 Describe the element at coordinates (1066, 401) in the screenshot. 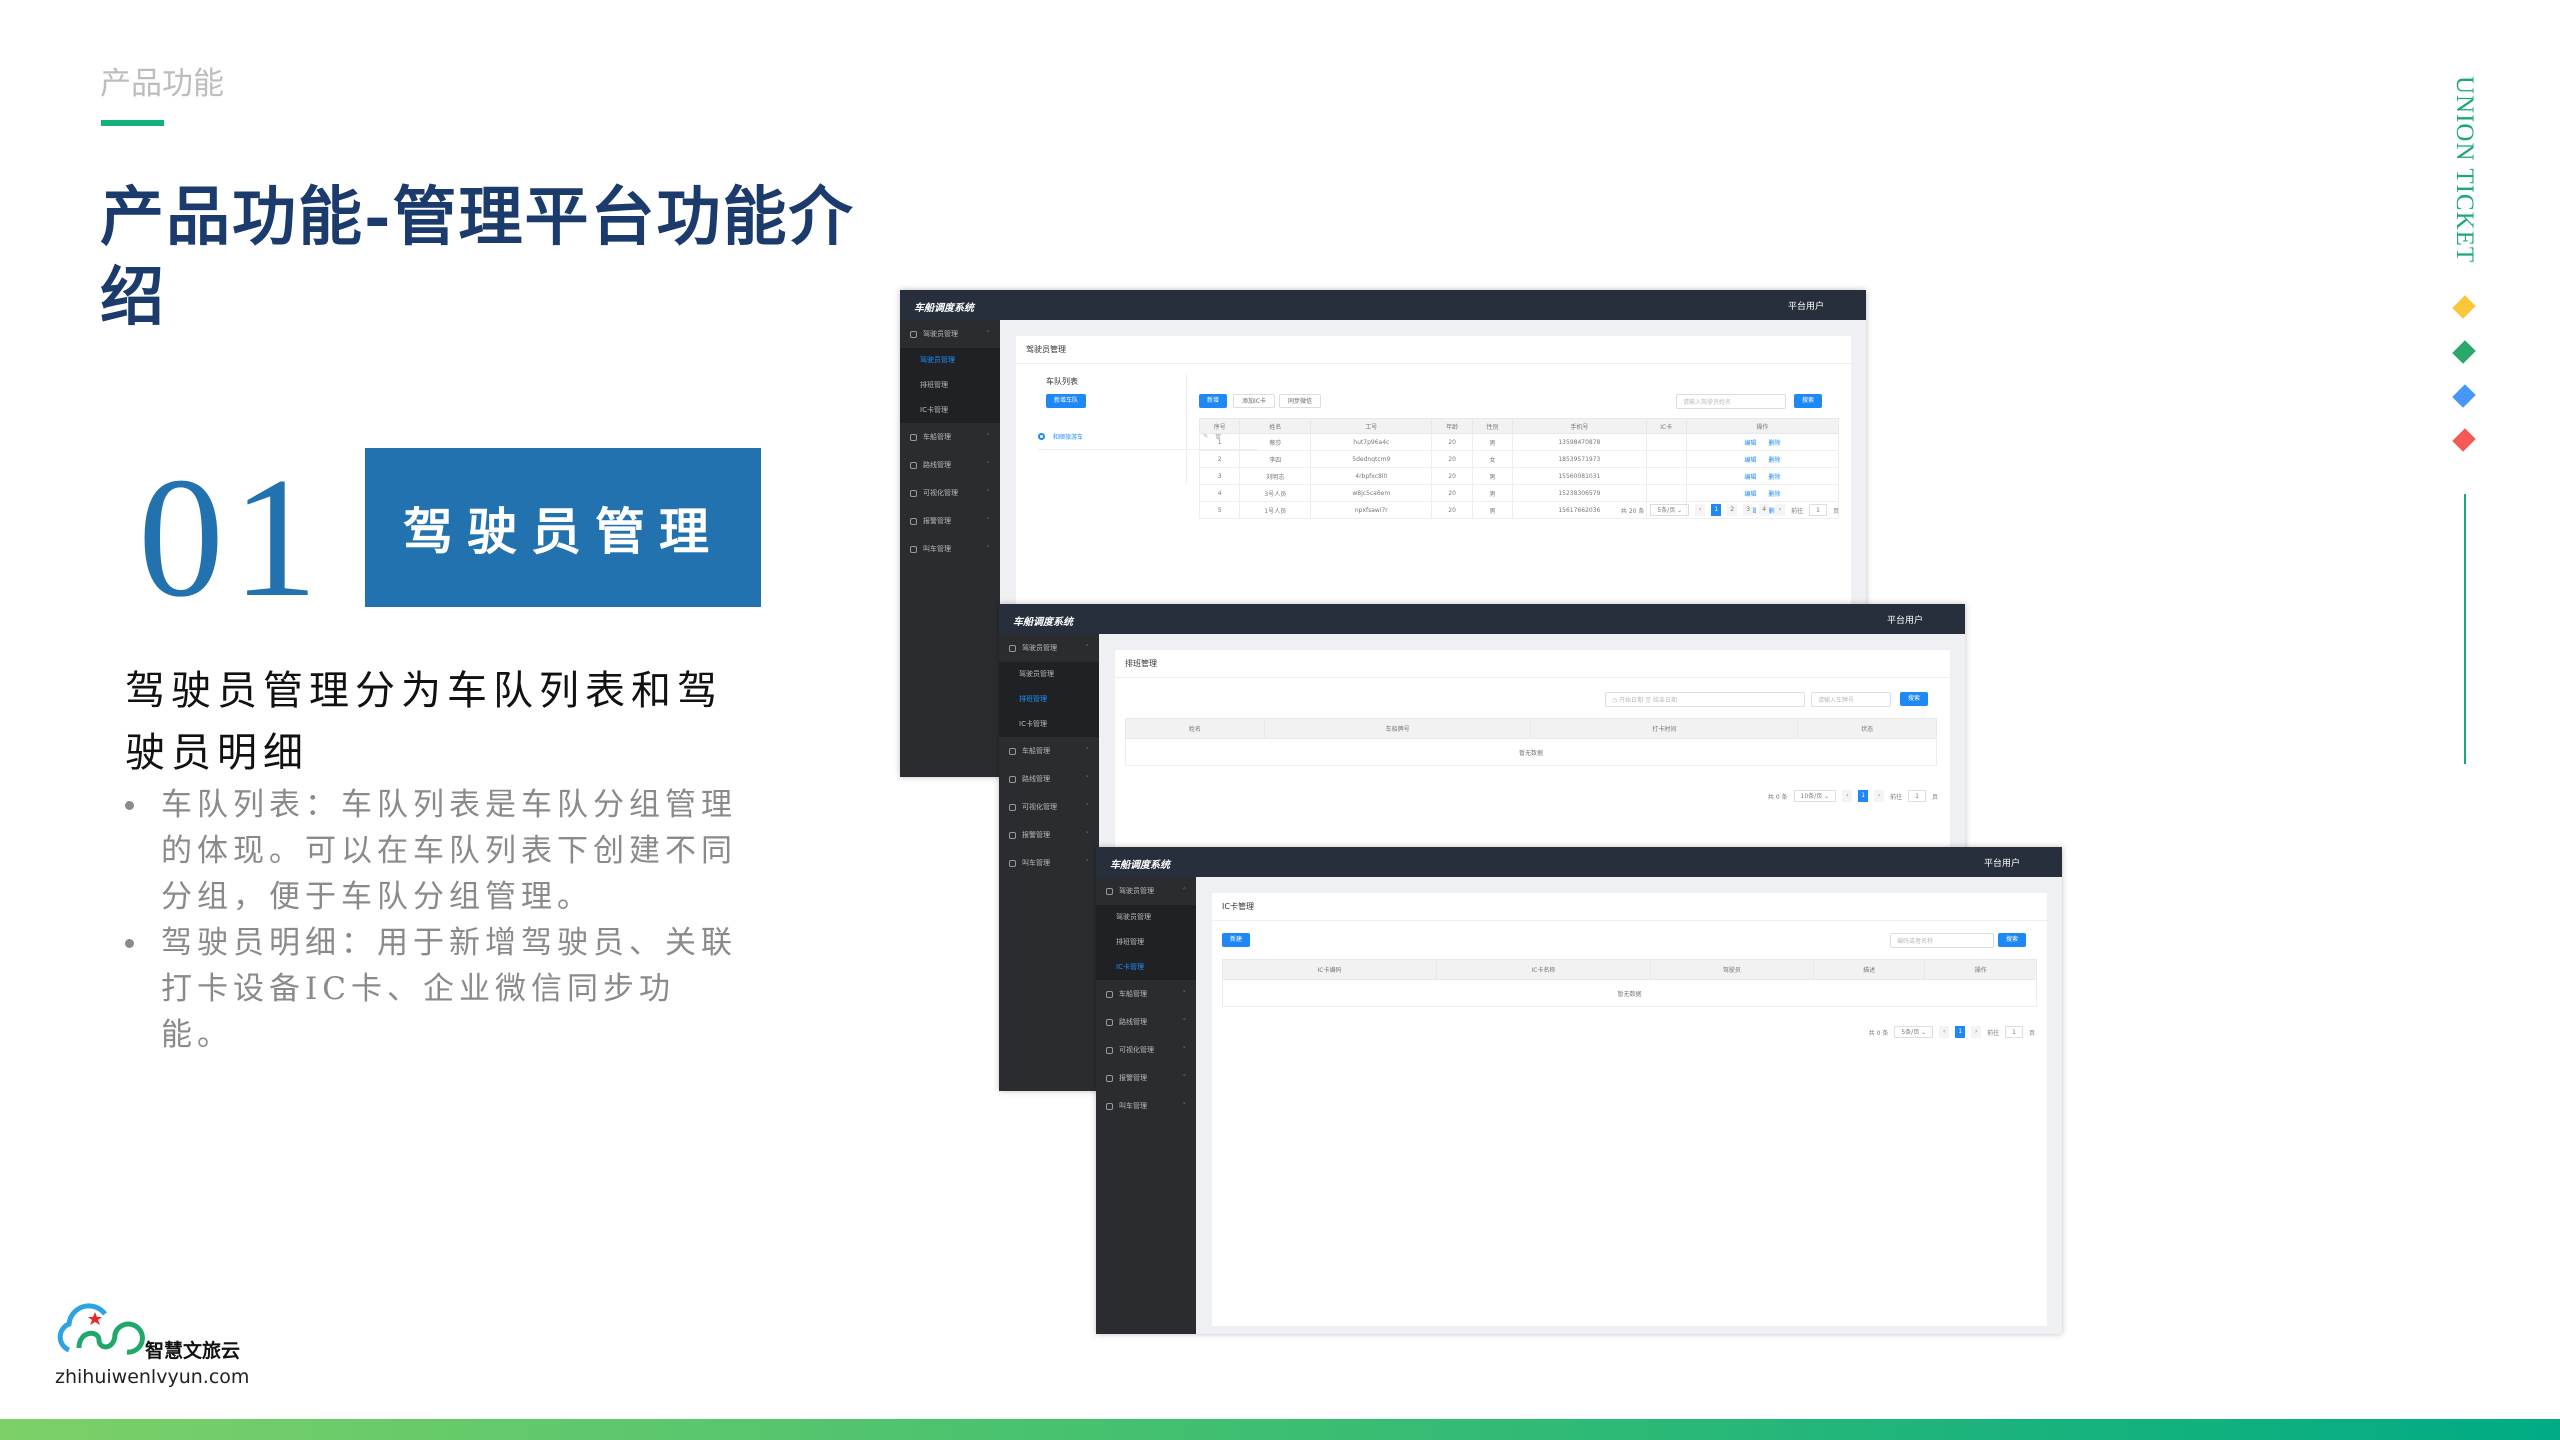

I see `add-fleet-button: 新增车队` at that location.